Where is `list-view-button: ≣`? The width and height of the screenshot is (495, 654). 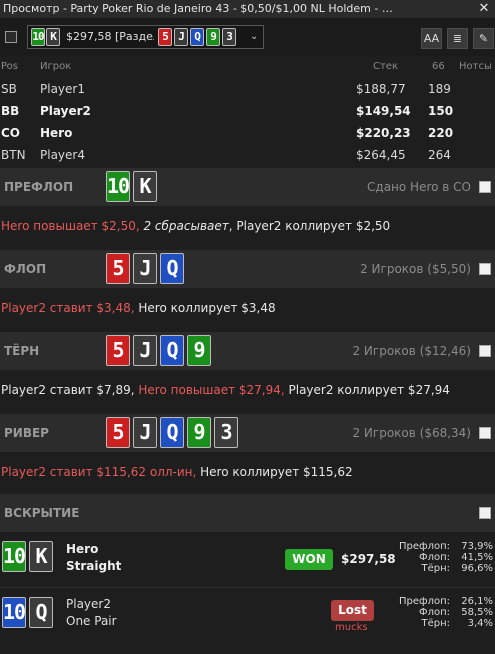 list-view-button: ≣ is located at coordinates (457, 38).